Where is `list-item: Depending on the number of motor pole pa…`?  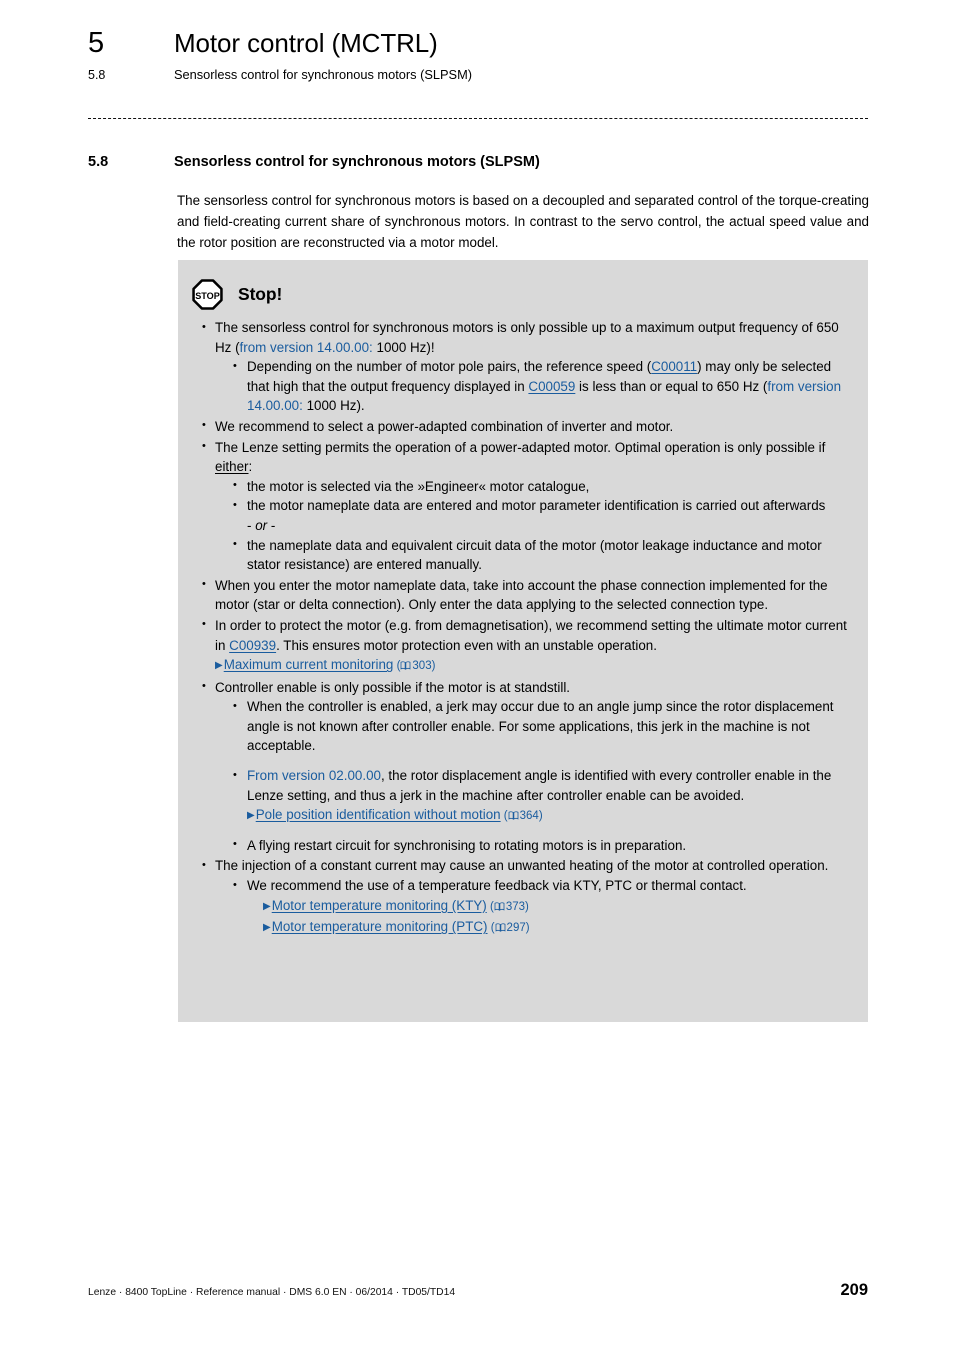 list-item: Depending on the number of motor pole pa… is located at coordinates (542, 386).